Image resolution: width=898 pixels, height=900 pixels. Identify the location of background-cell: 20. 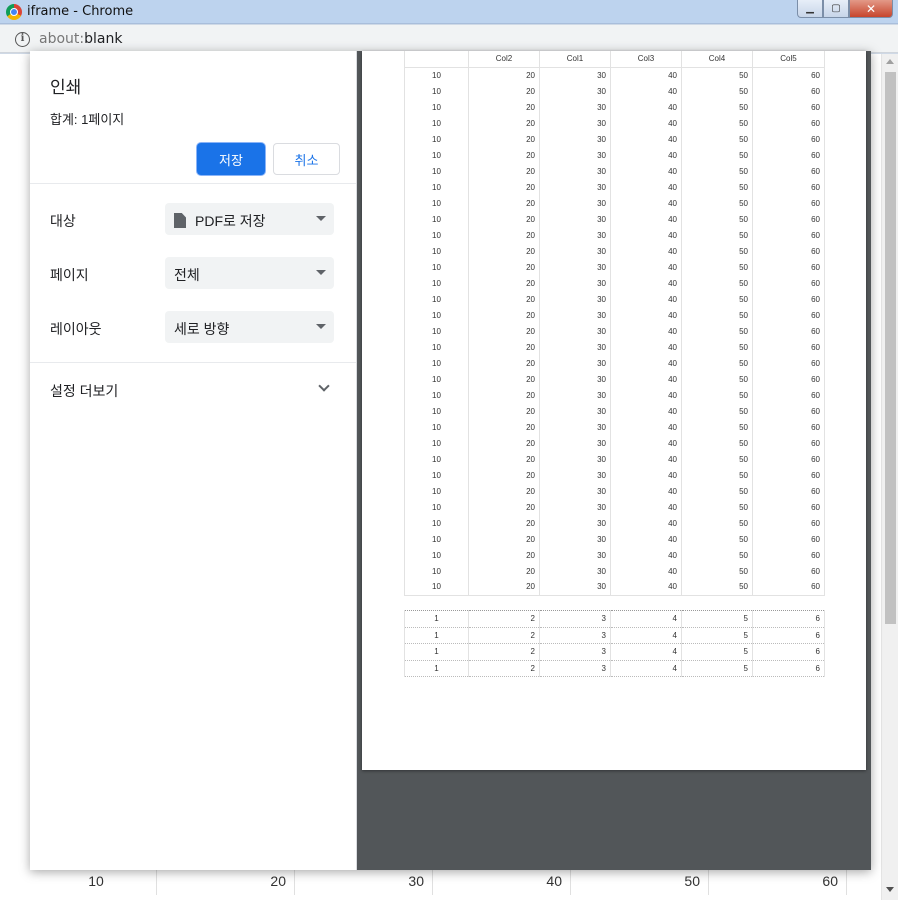
(226, 882).